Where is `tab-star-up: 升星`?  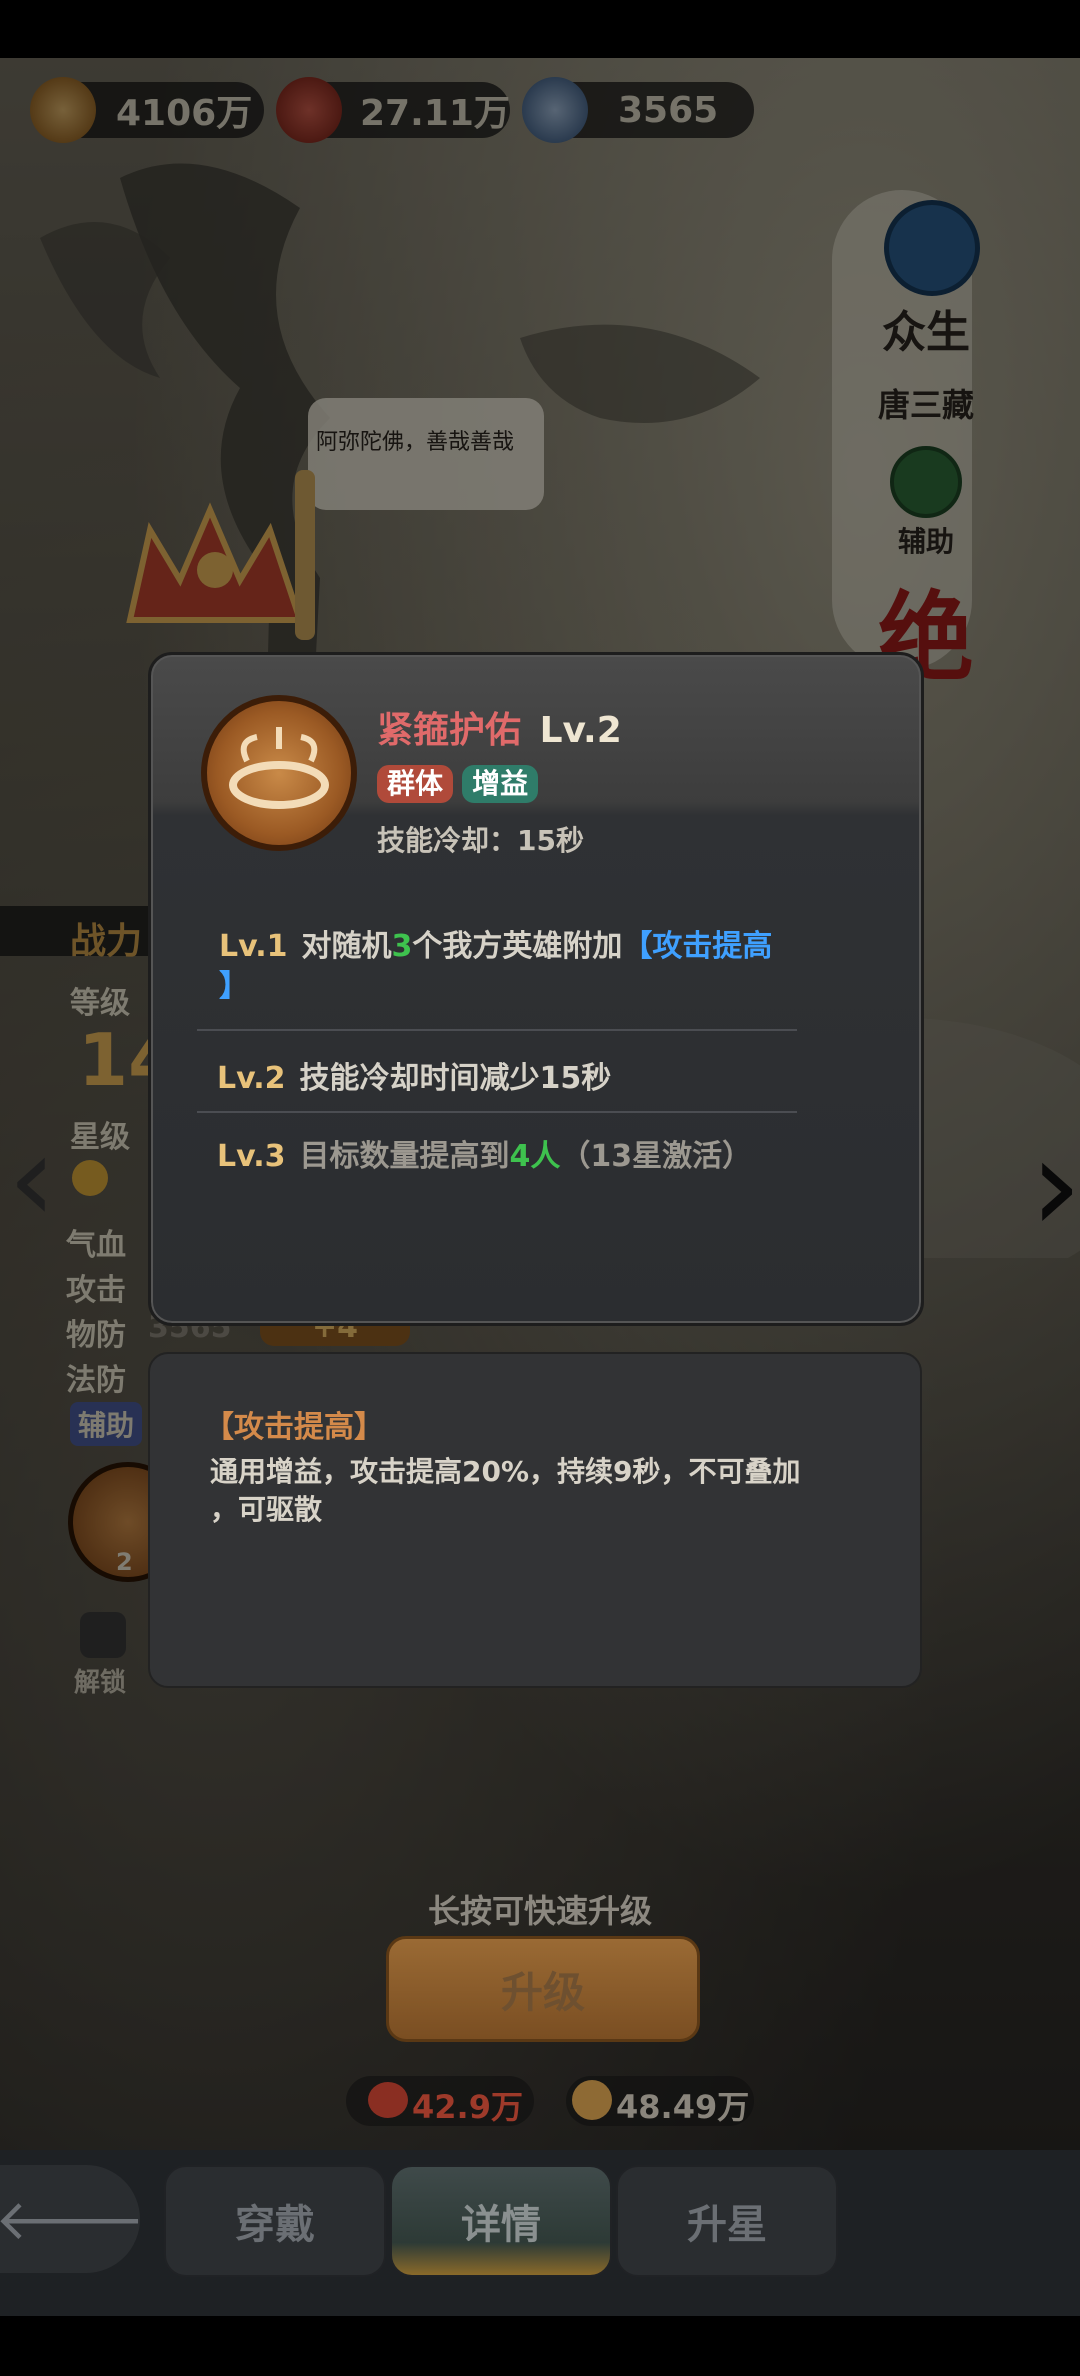
tab-star-up: 升星 is located at coordinates (727, 2221).